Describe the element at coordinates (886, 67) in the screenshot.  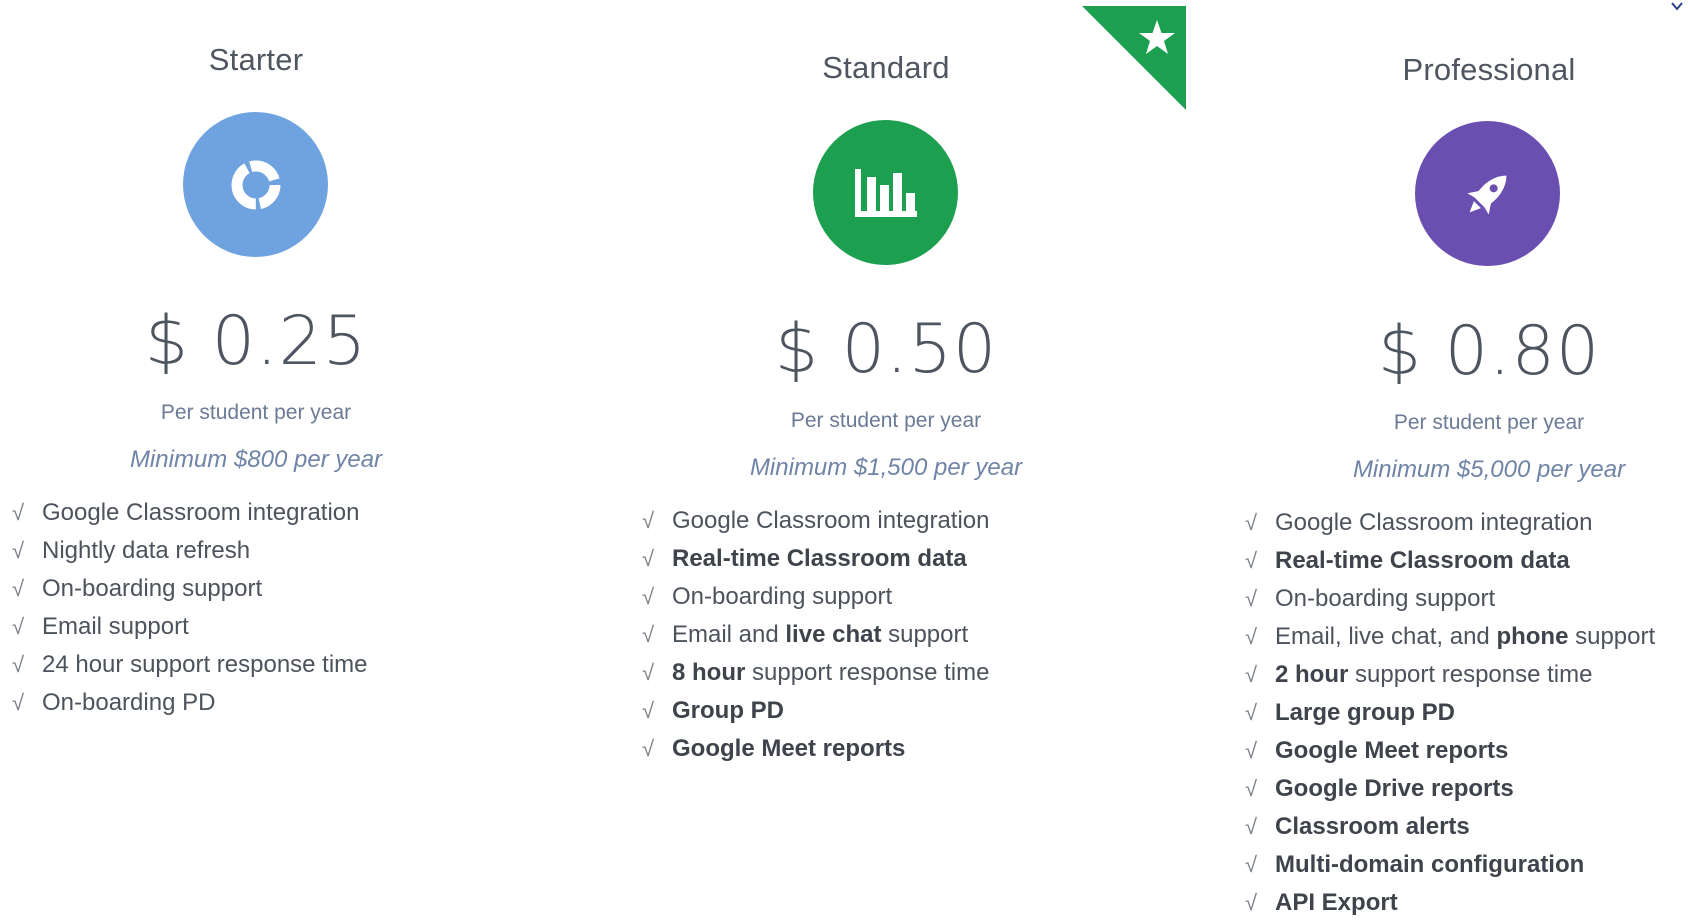
I see `plan-title: Standard` at that location.